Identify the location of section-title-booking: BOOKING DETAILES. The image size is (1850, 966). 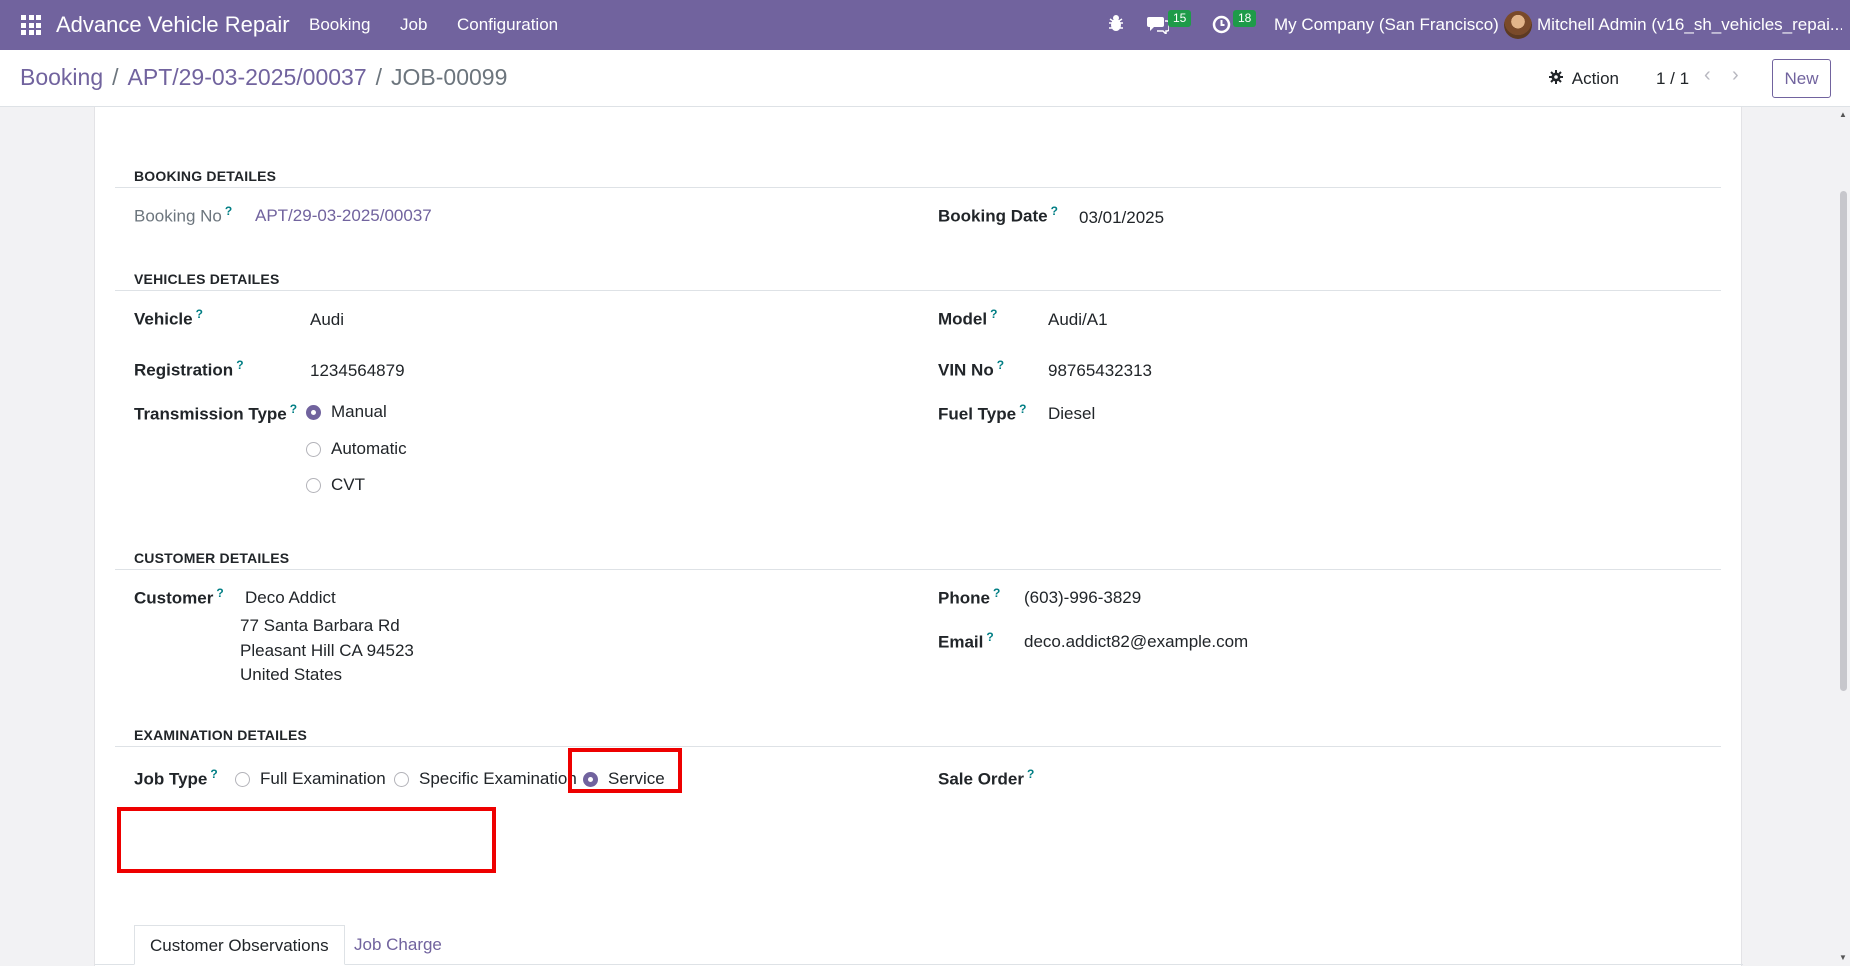
(205, 176).